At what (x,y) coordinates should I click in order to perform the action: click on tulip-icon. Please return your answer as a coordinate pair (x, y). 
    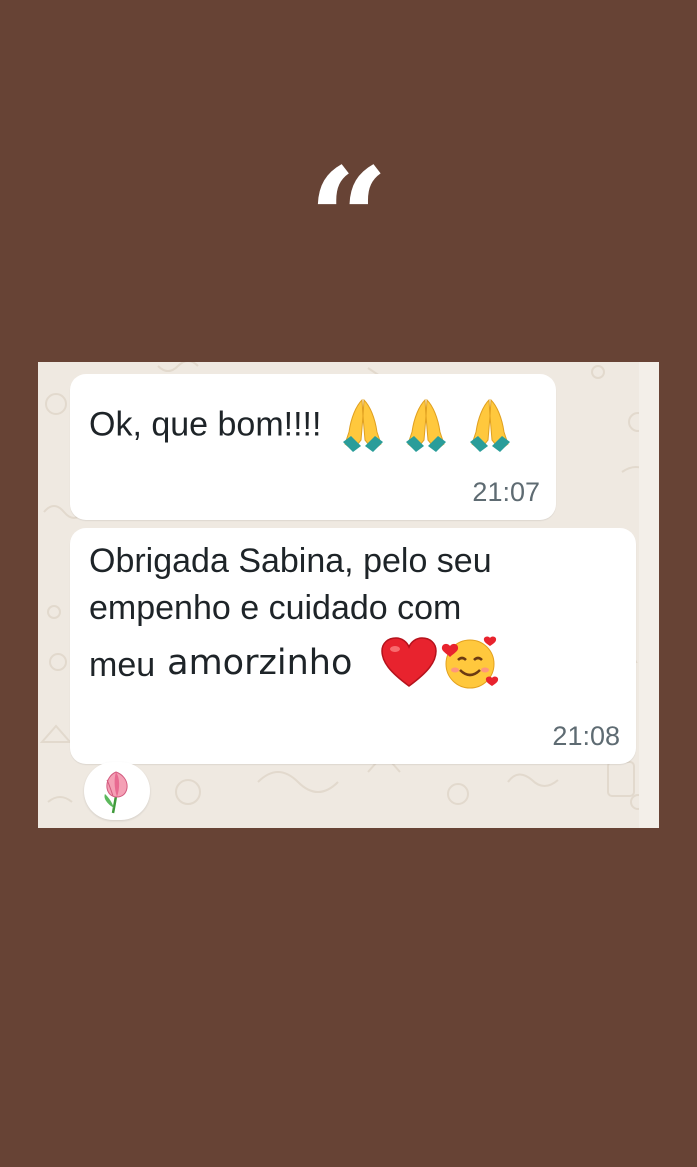
    Looking at the image, I should click on (116, 792).